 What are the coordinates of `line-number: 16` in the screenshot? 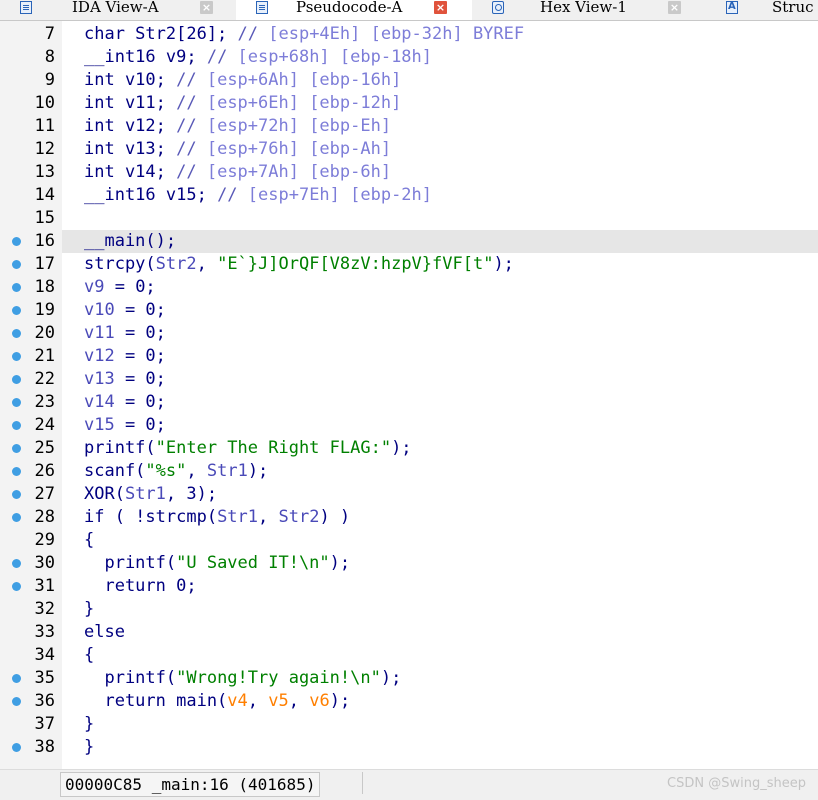 It's located at (44, 241).